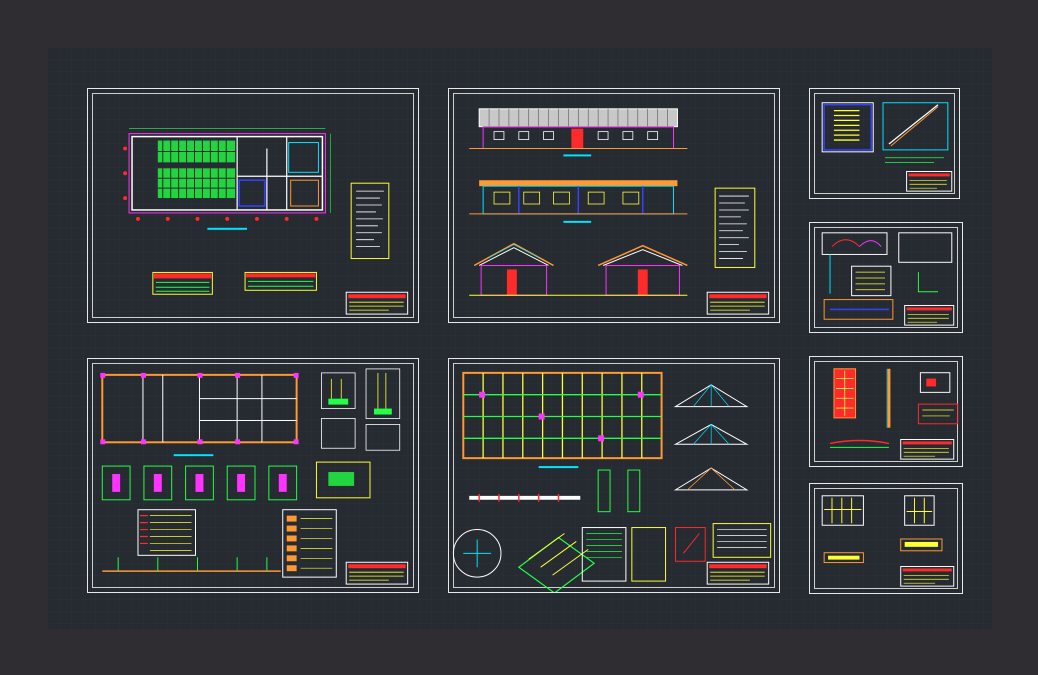  I want to click on window-detail-sheet, so click(886, 538).